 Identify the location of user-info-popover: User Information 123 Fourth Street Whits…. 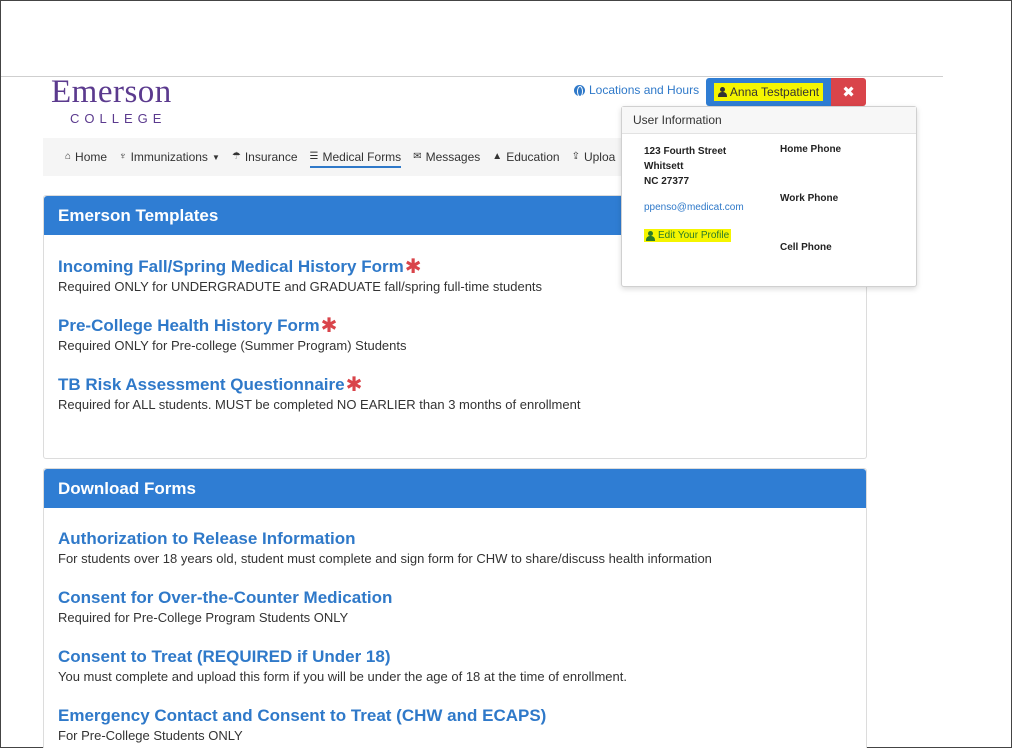
(769, 196).